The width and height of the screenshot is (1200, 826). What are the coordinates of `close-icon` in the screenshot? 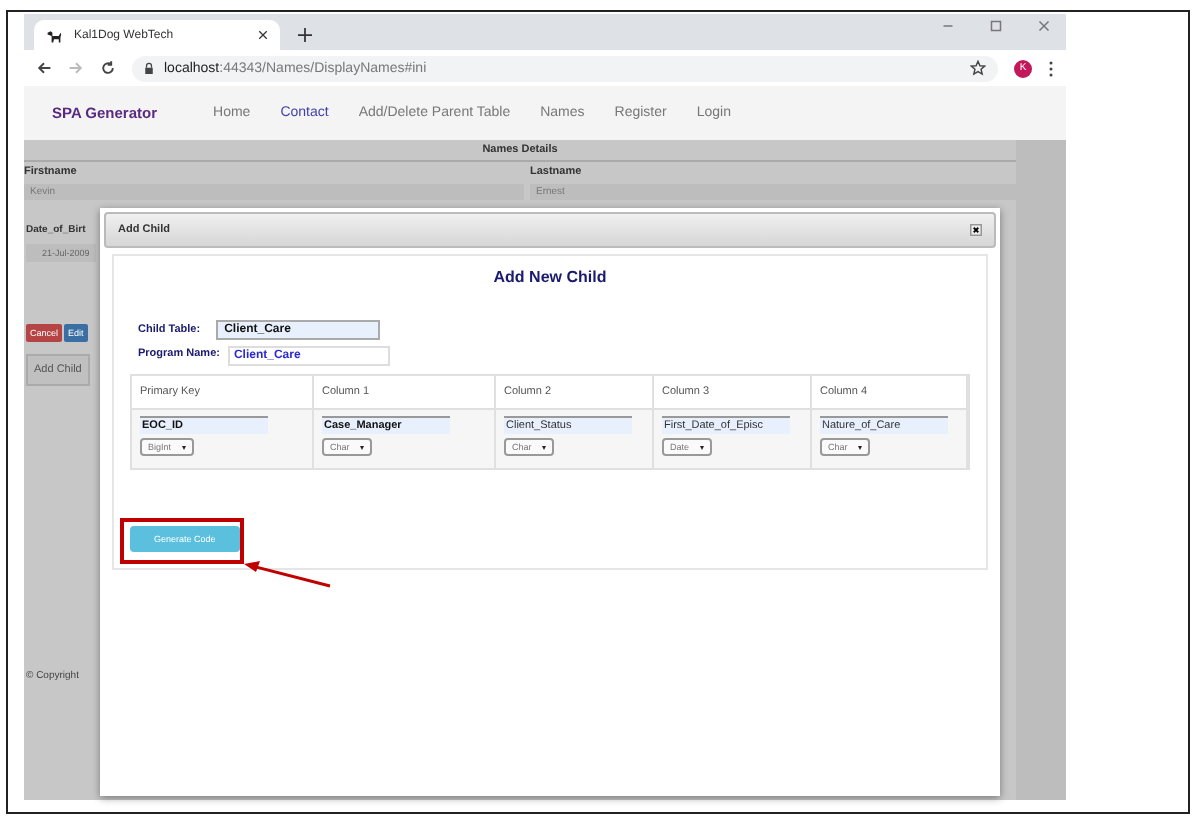 It's located at (976, 230).